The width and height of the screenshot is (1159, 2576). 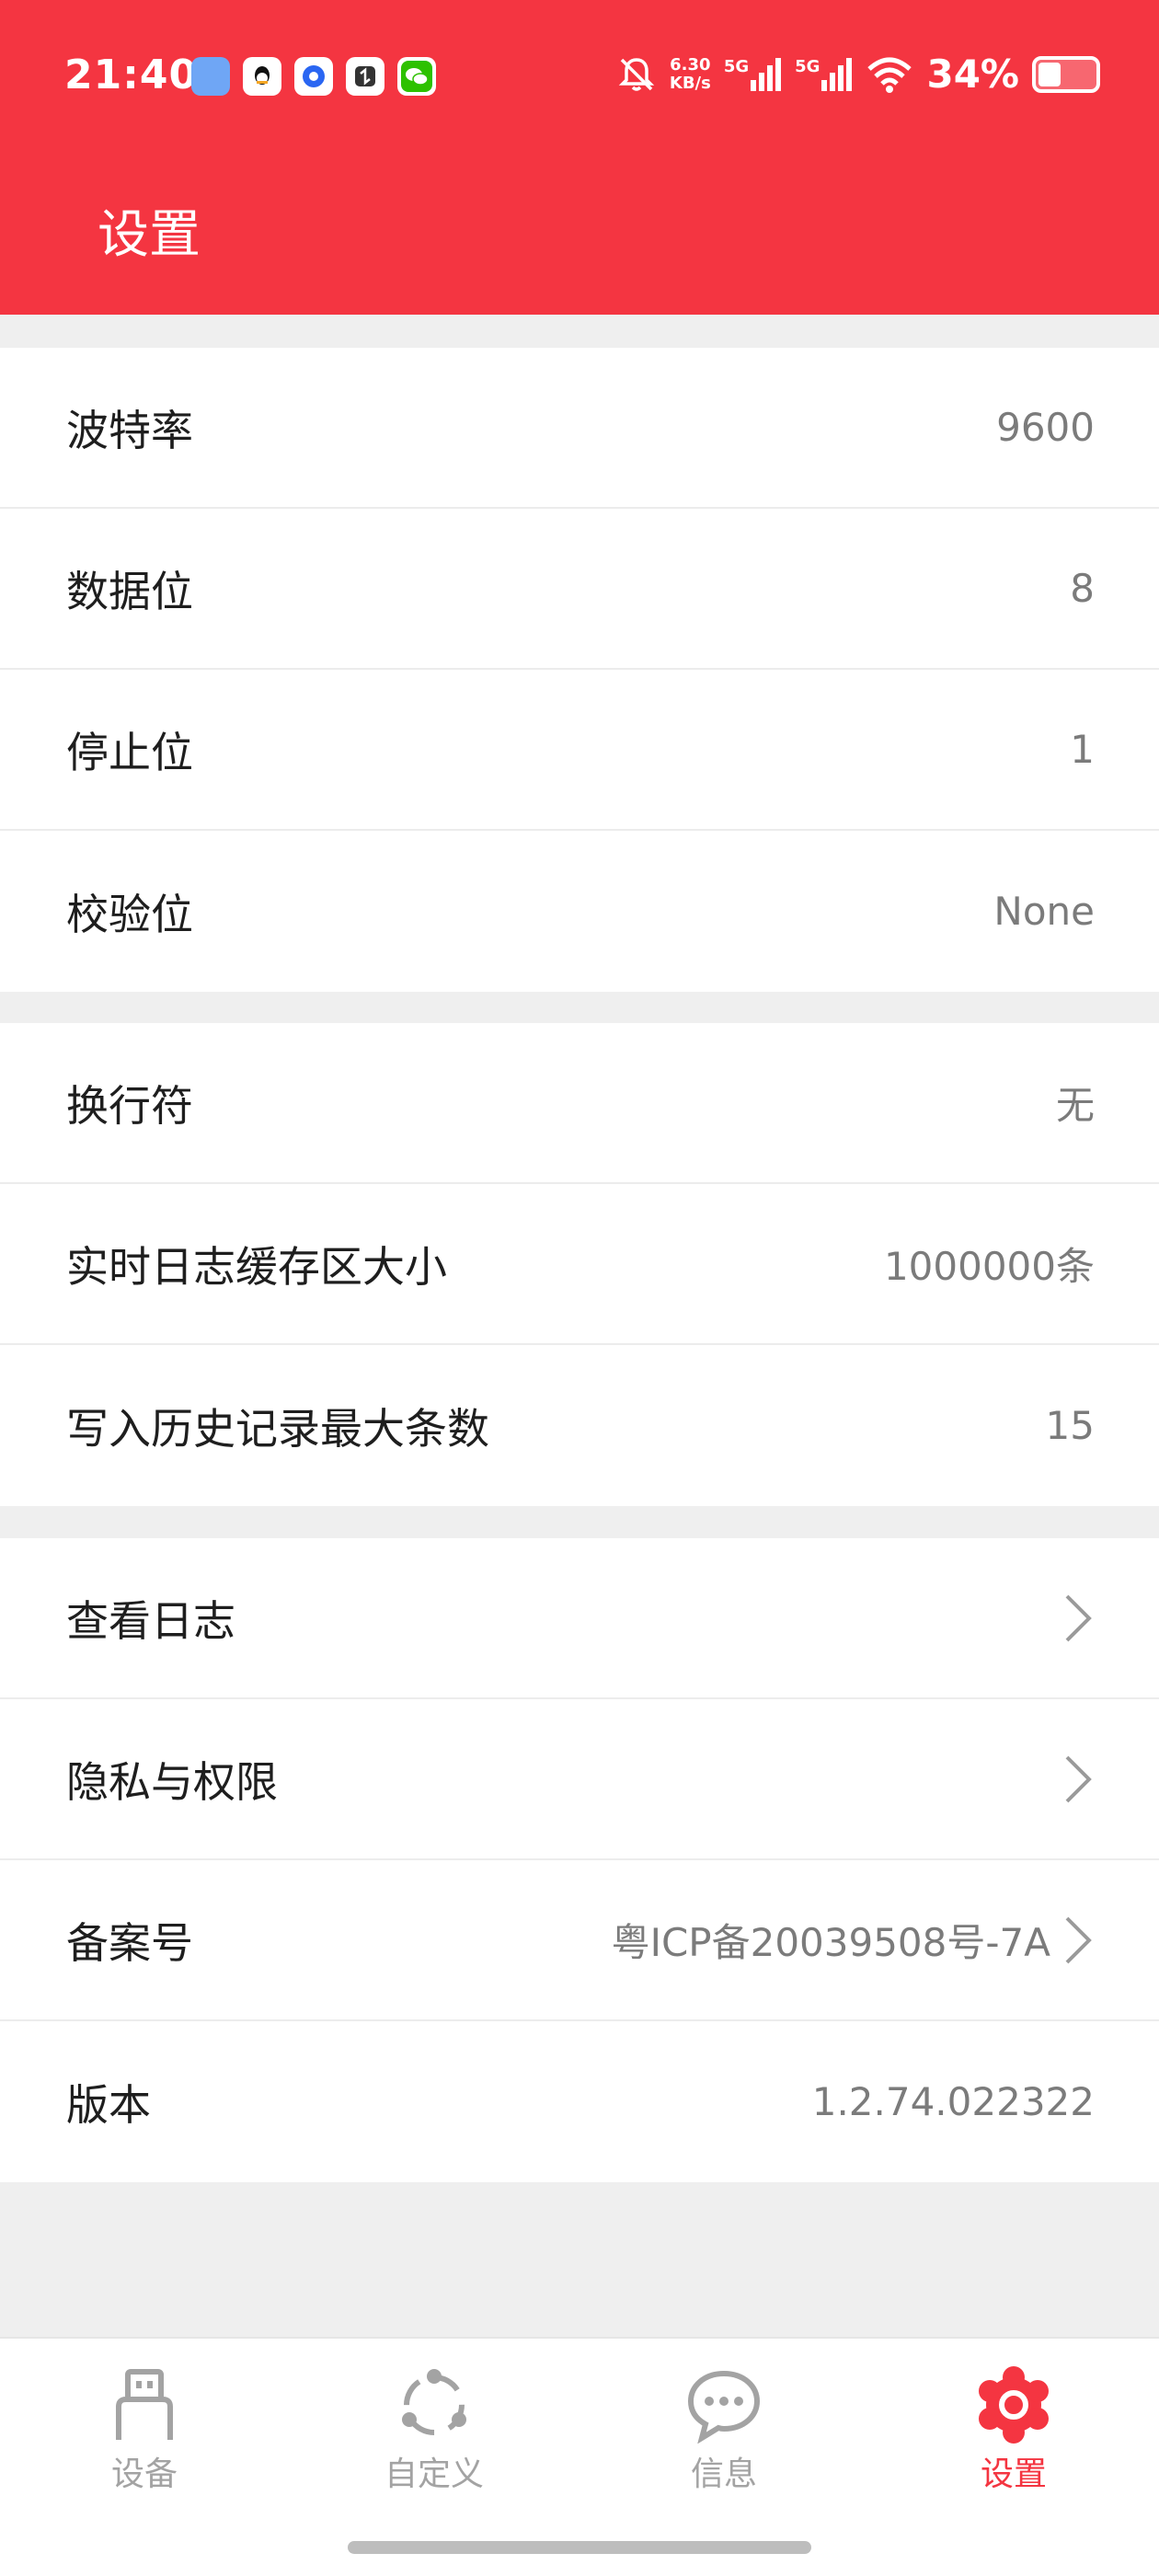 I want to click on setting-row-history-max: 写入历史记录最大条数 15, so click(x=579, y=1425).